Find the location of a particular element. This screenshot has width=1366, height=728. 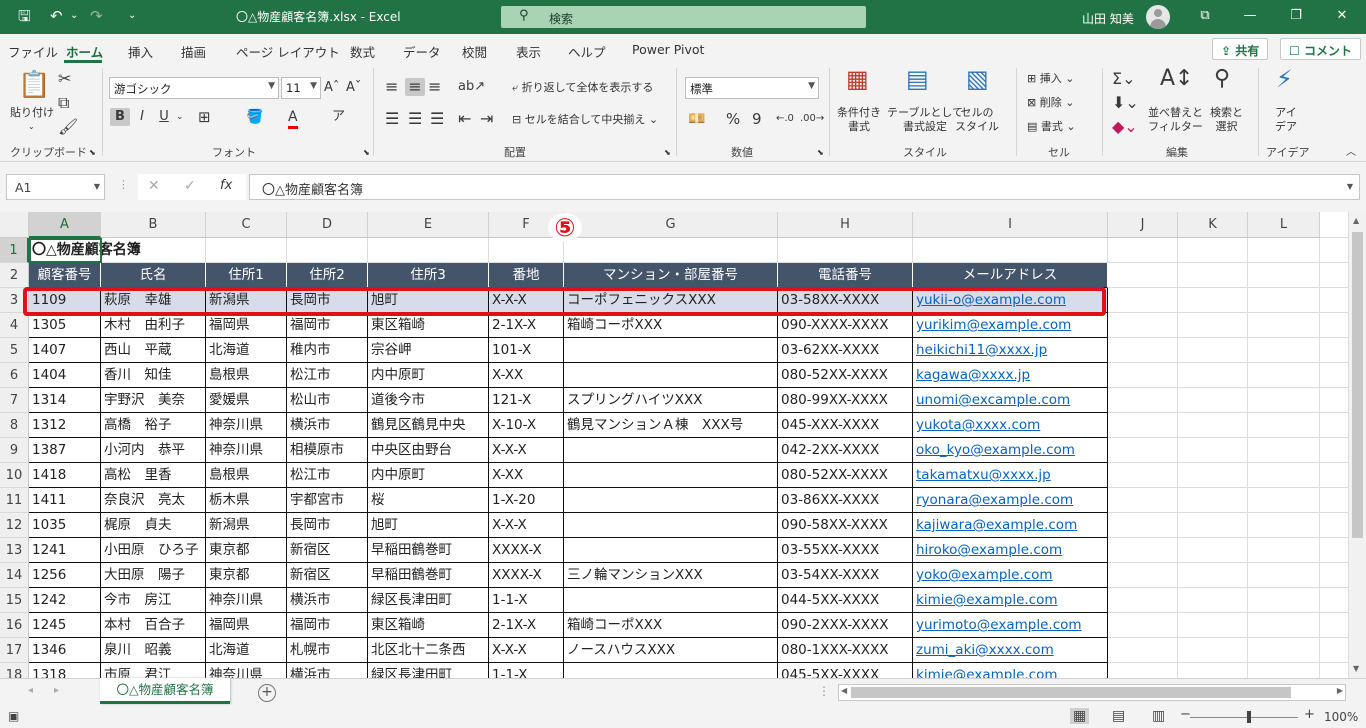

table-cell: 松江市 is located at coordinates (327, 375).